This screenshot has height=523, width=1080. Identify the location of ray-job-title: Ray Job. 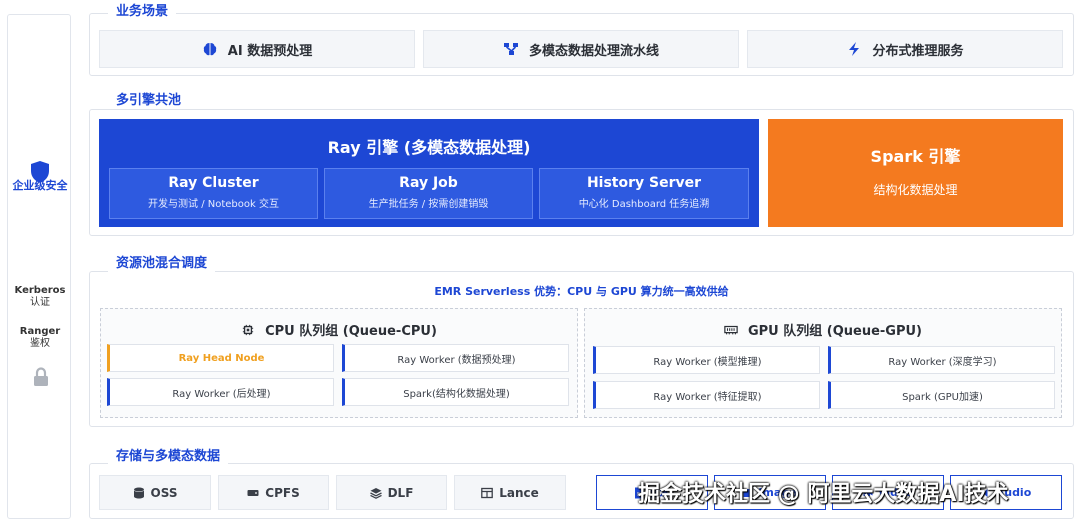
(428, 183).